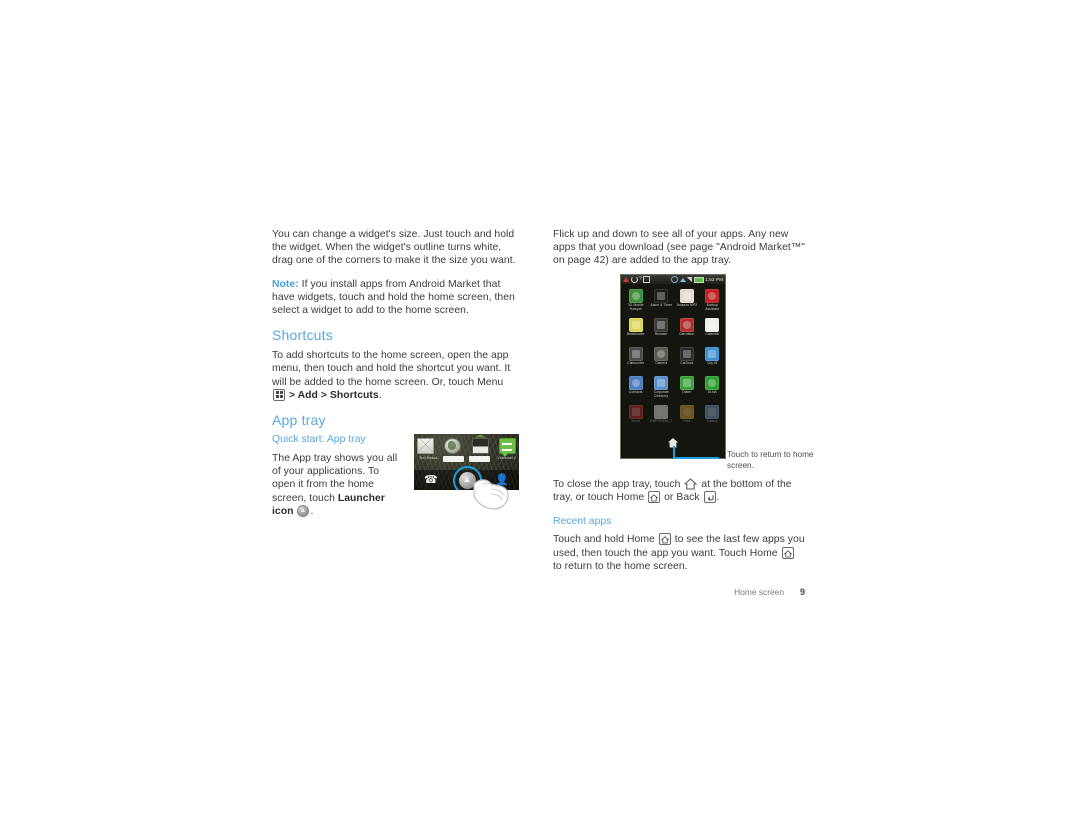  Describe the element at coordinates (333, 395) in the screenshot. I see `shortcuts-bold-path: > Add > Shortcuts` at that location.